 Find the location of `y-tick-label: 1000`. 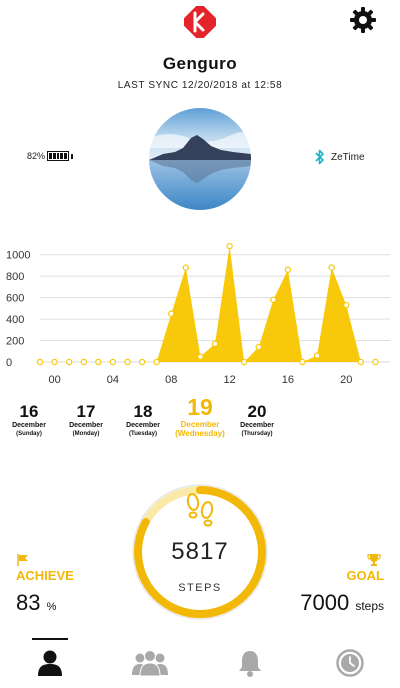

y-tick-label: 1000 is located at coordinates (18, 256).